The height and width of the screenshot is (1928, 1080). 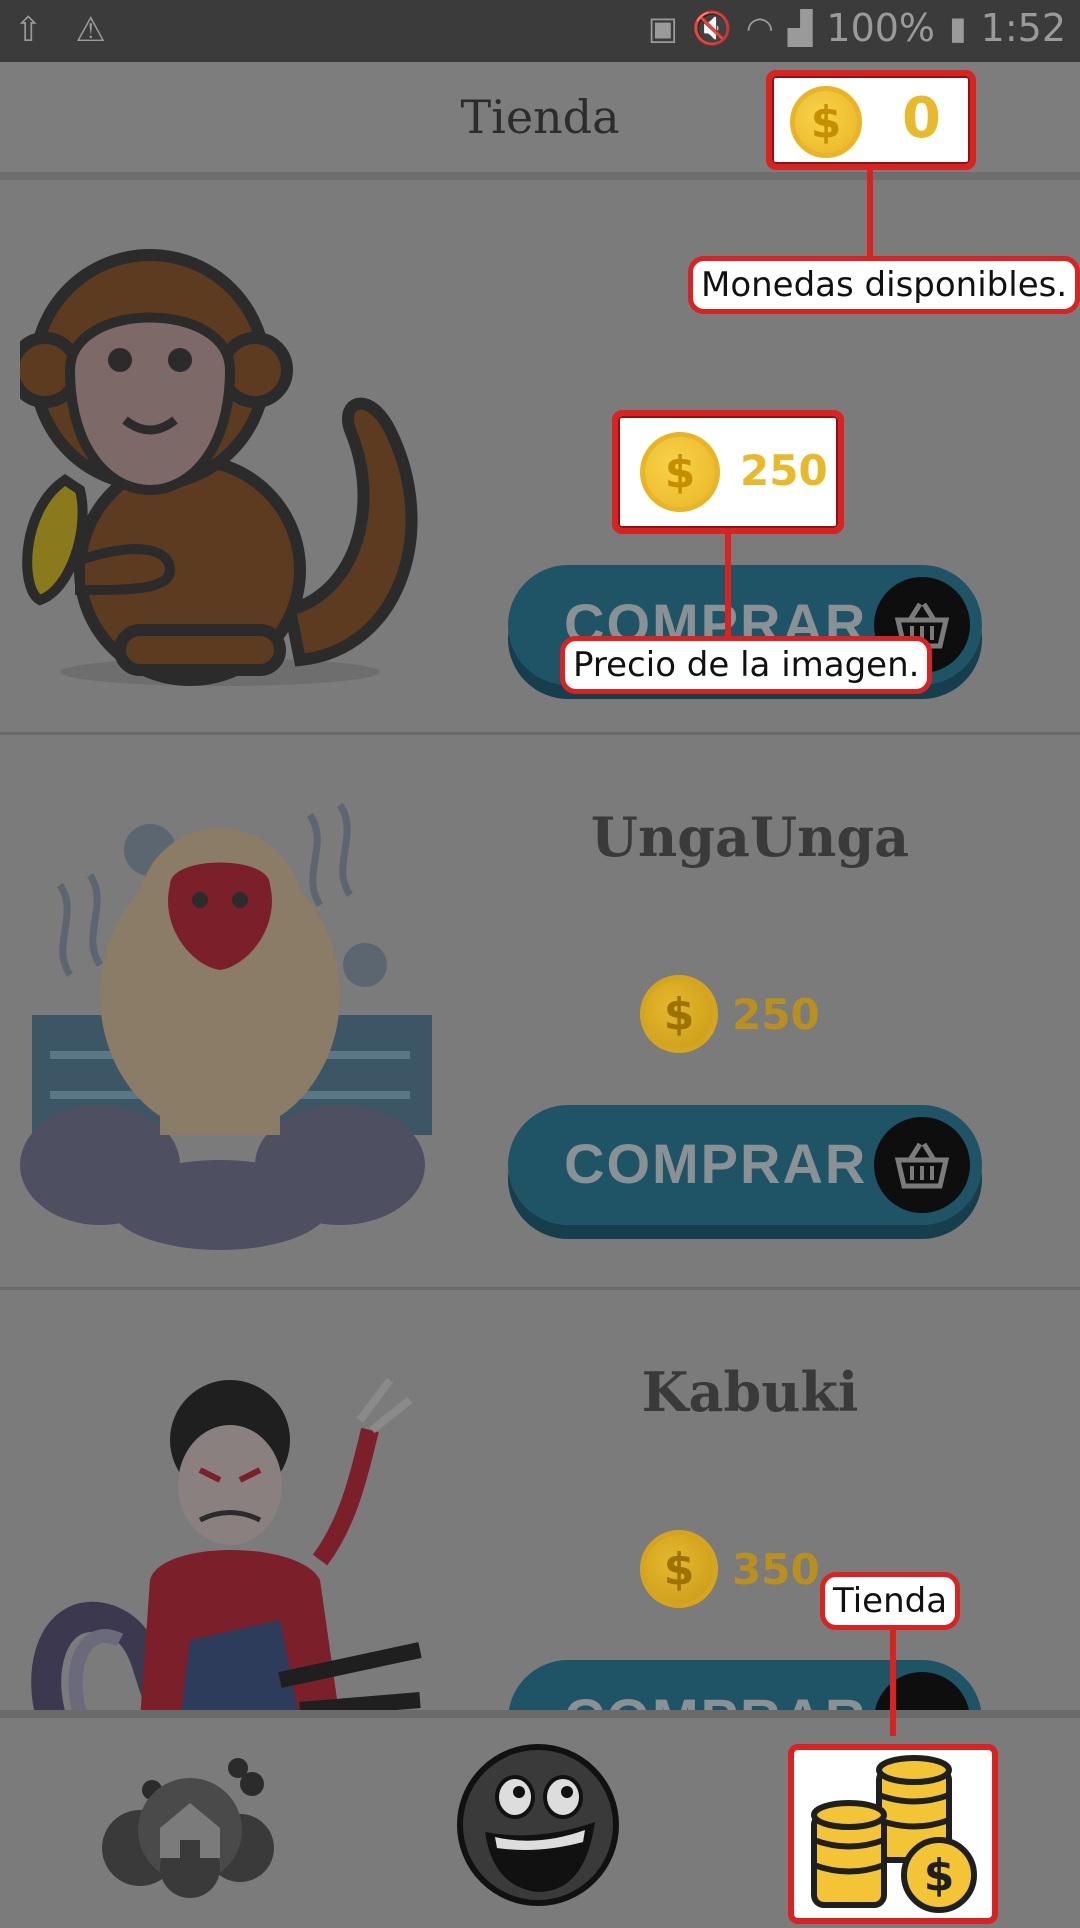 I want to click on snow-monkey-image, so click(x=226, y=1026).